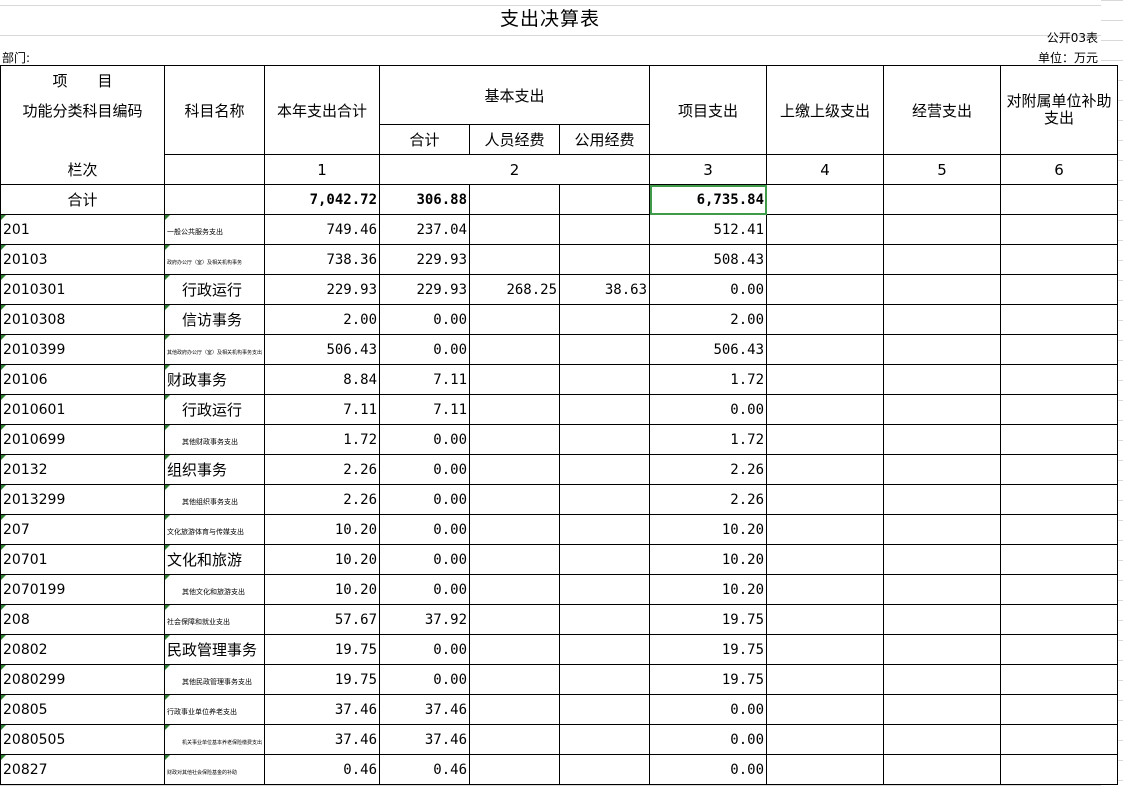 The height and width of the screenshot is (789, 1123). What do you see at coordinates (322, 529) in the screenshot?
I see `cell-total: 10.20` at bounding box center [322, 529].